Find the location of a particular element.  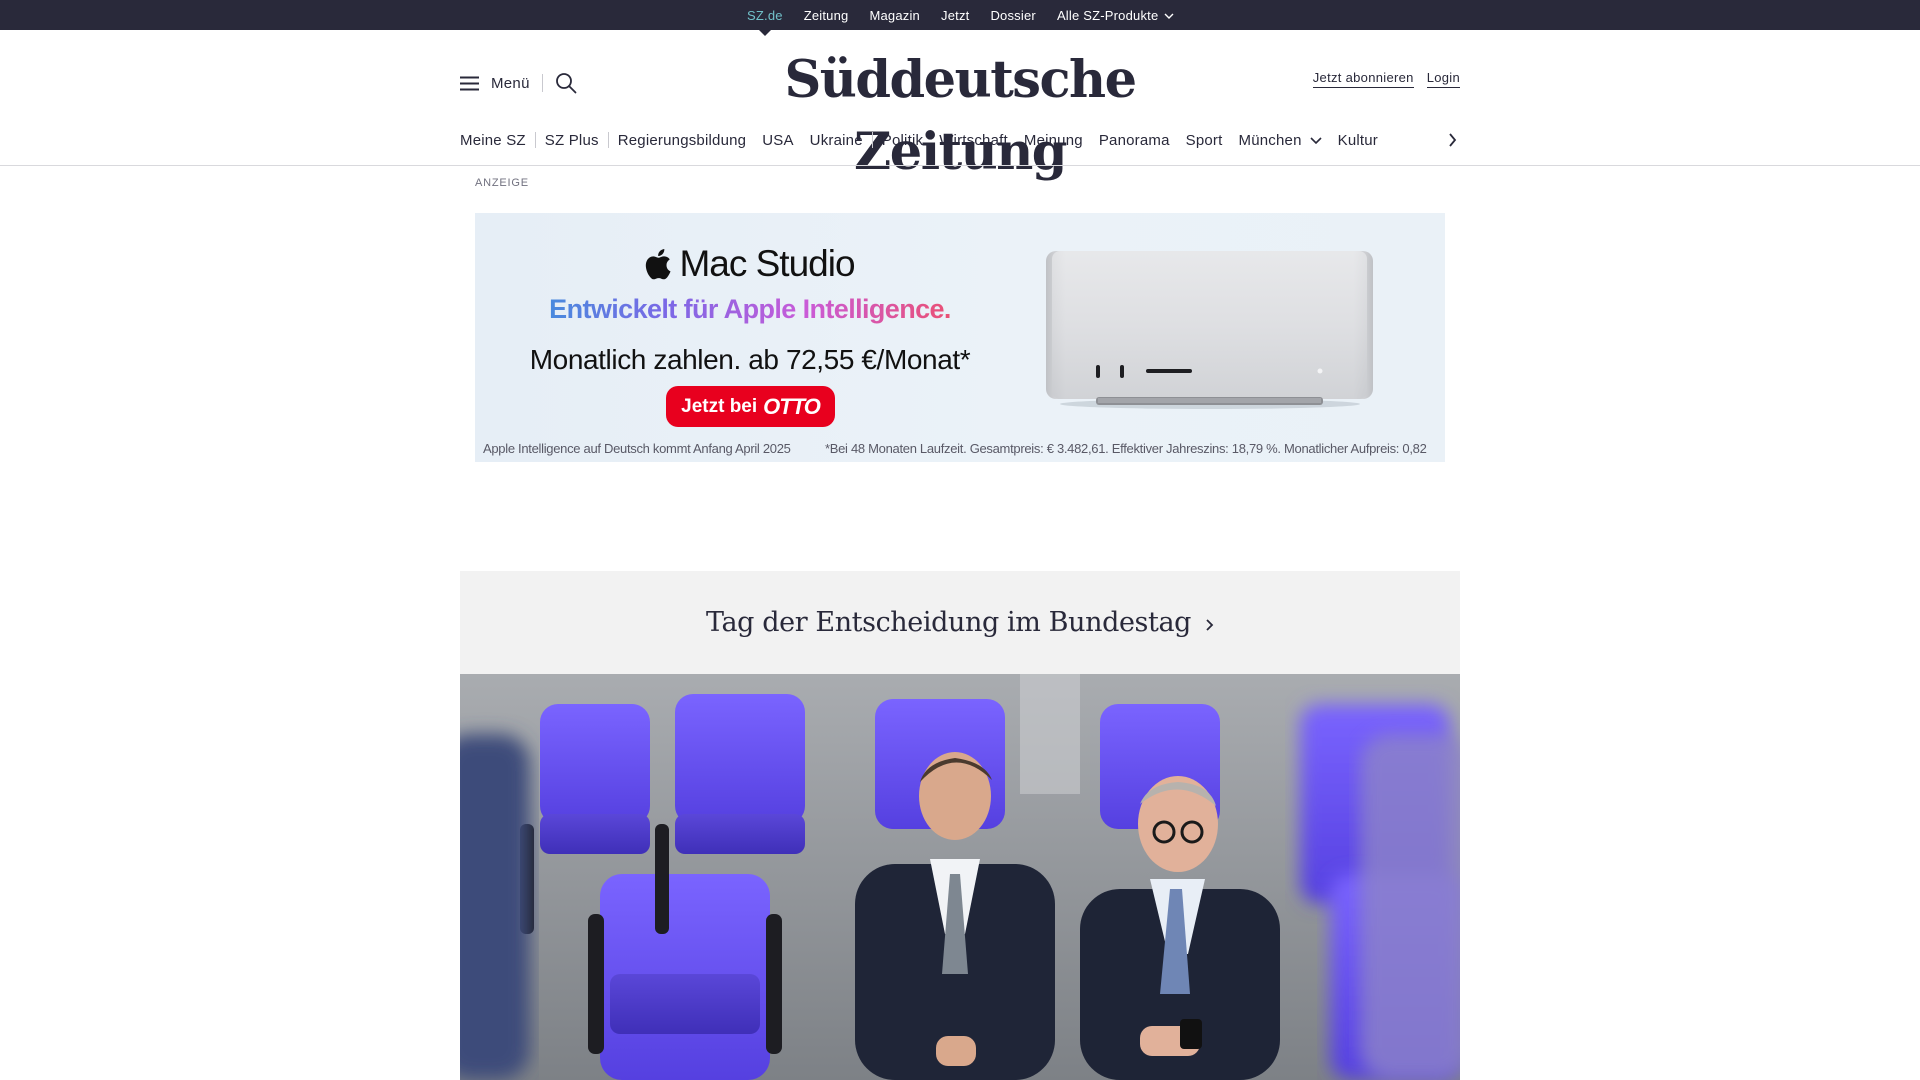

menu-button: Menü is located at coordinates (495, 83).